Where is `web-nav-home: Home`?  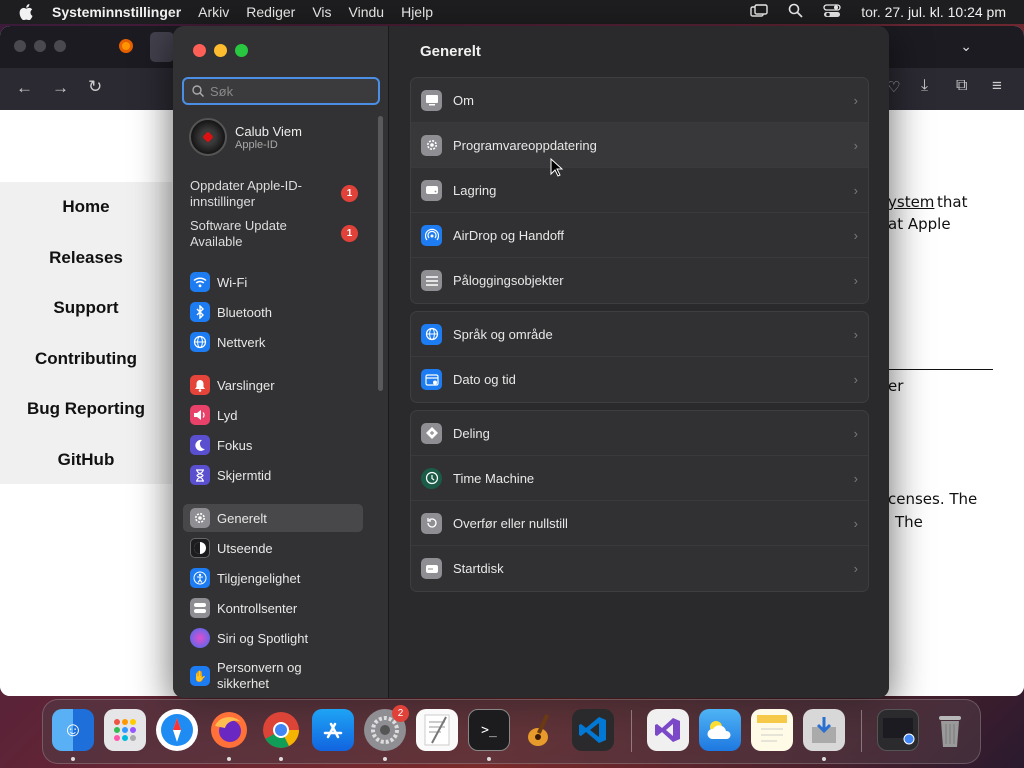
web-nav-home: Home is located at coordinates (86, 207).